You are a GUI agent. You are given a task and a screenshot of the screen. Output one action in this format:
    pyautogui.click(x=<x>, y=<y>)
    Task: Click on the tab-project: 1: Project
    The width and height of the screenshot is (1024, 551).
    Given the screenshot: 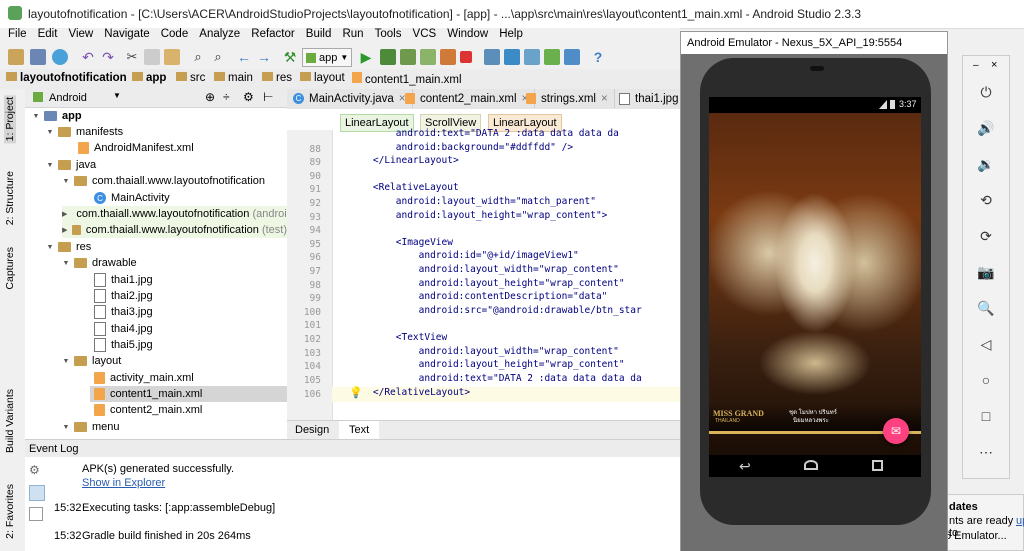 What is the action you would take?
    pyautogui.click(x=10, y=119)
    